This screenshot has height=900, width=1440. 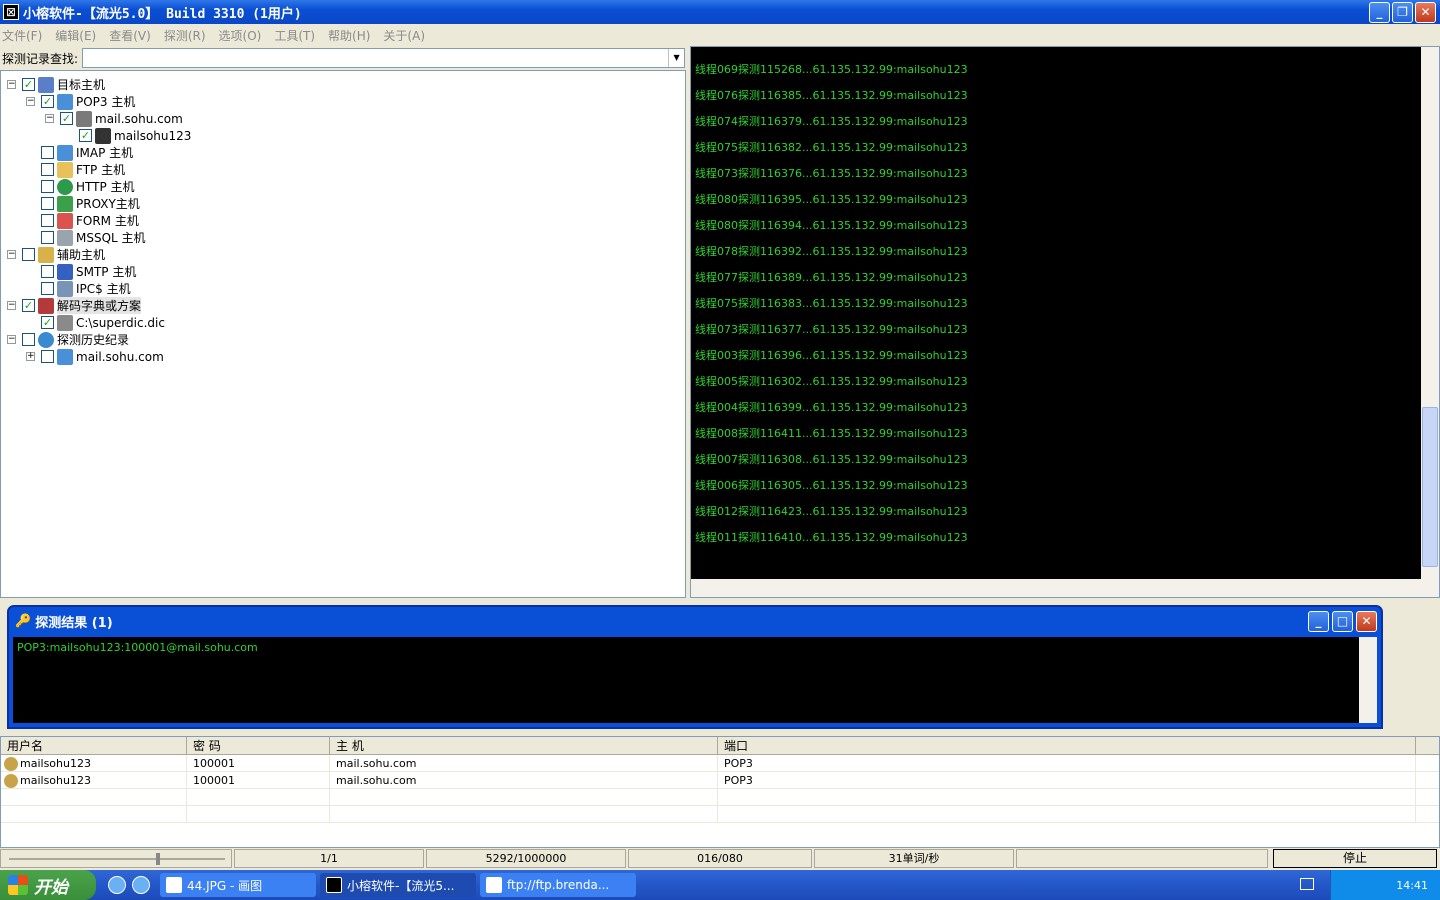 I want to click on result-close-button: ✕, so click(x=1366, y=621).